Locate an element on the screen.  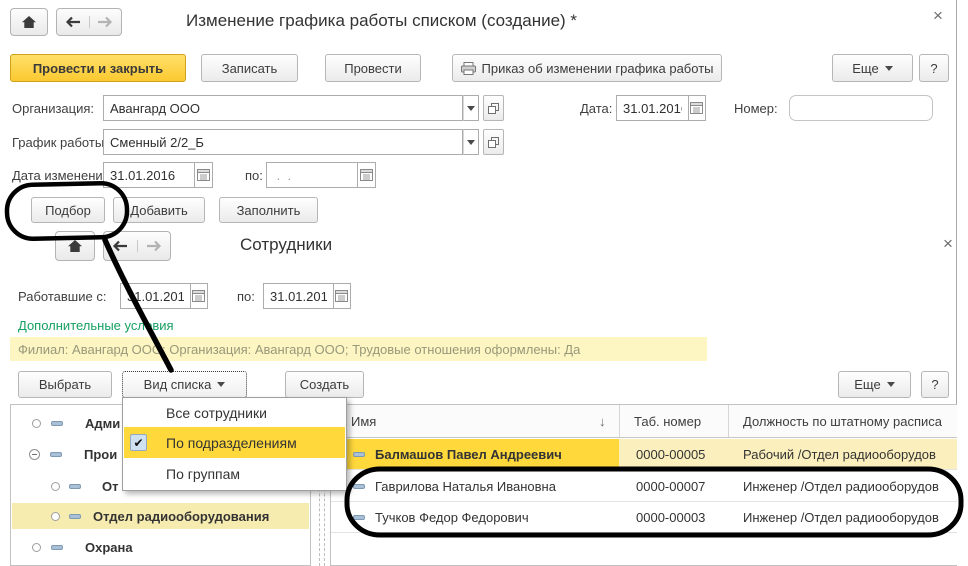
pick-button: Подбор is located at coordinates (68, 210).